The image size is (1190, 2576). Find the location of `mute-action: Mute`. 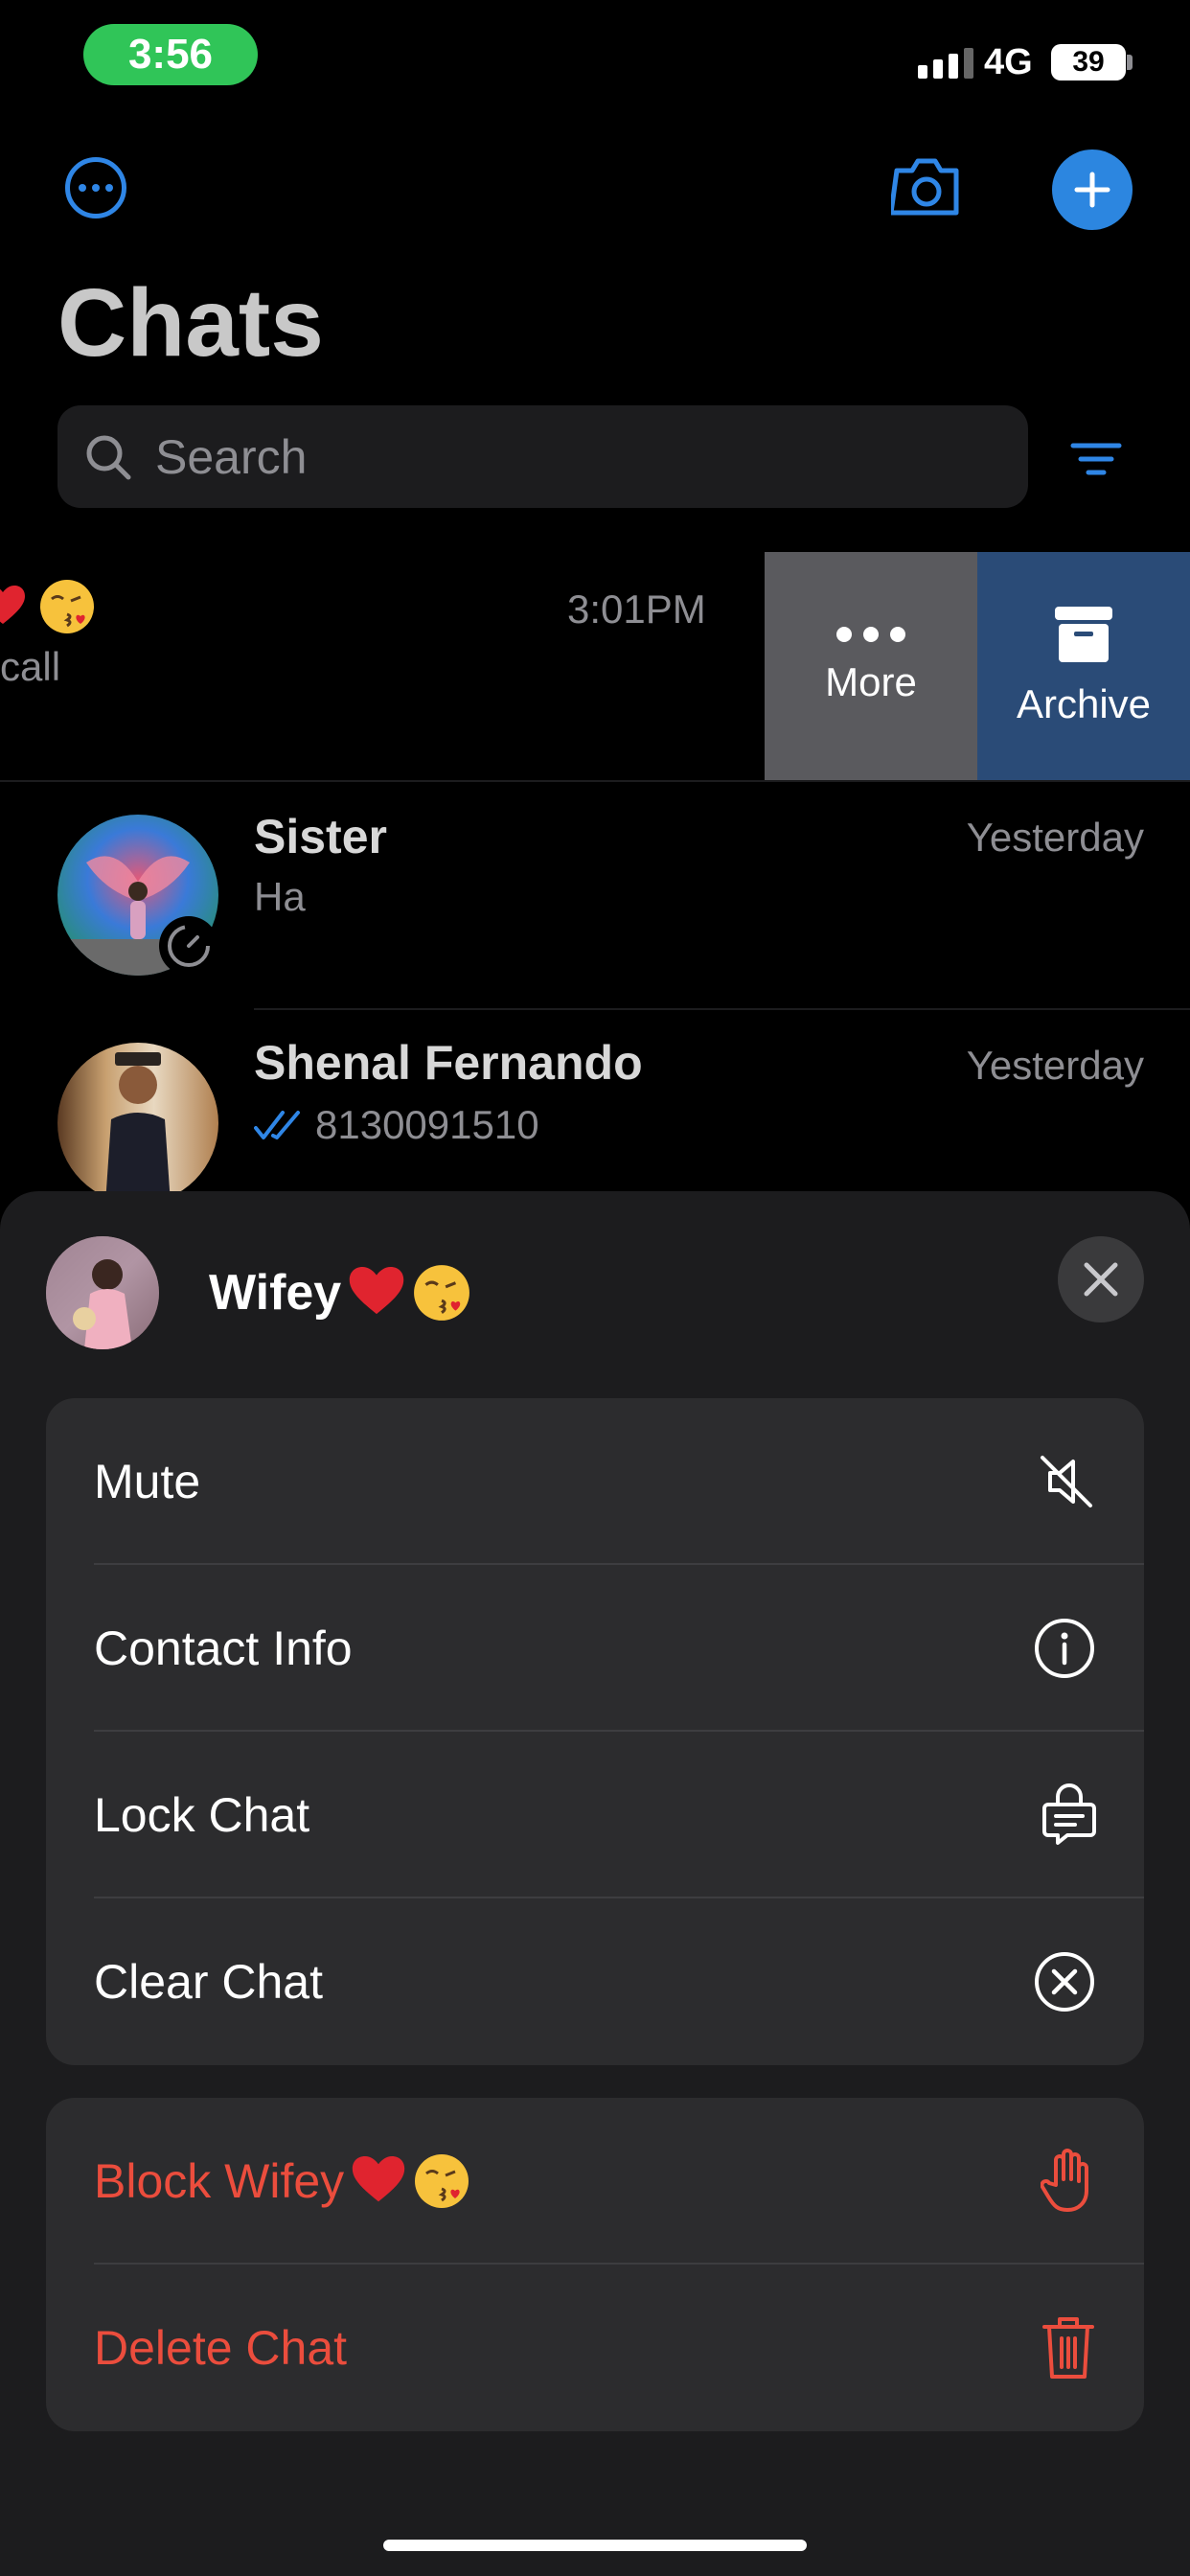

mute-action: Mute is located at coordinates (595, 1481).